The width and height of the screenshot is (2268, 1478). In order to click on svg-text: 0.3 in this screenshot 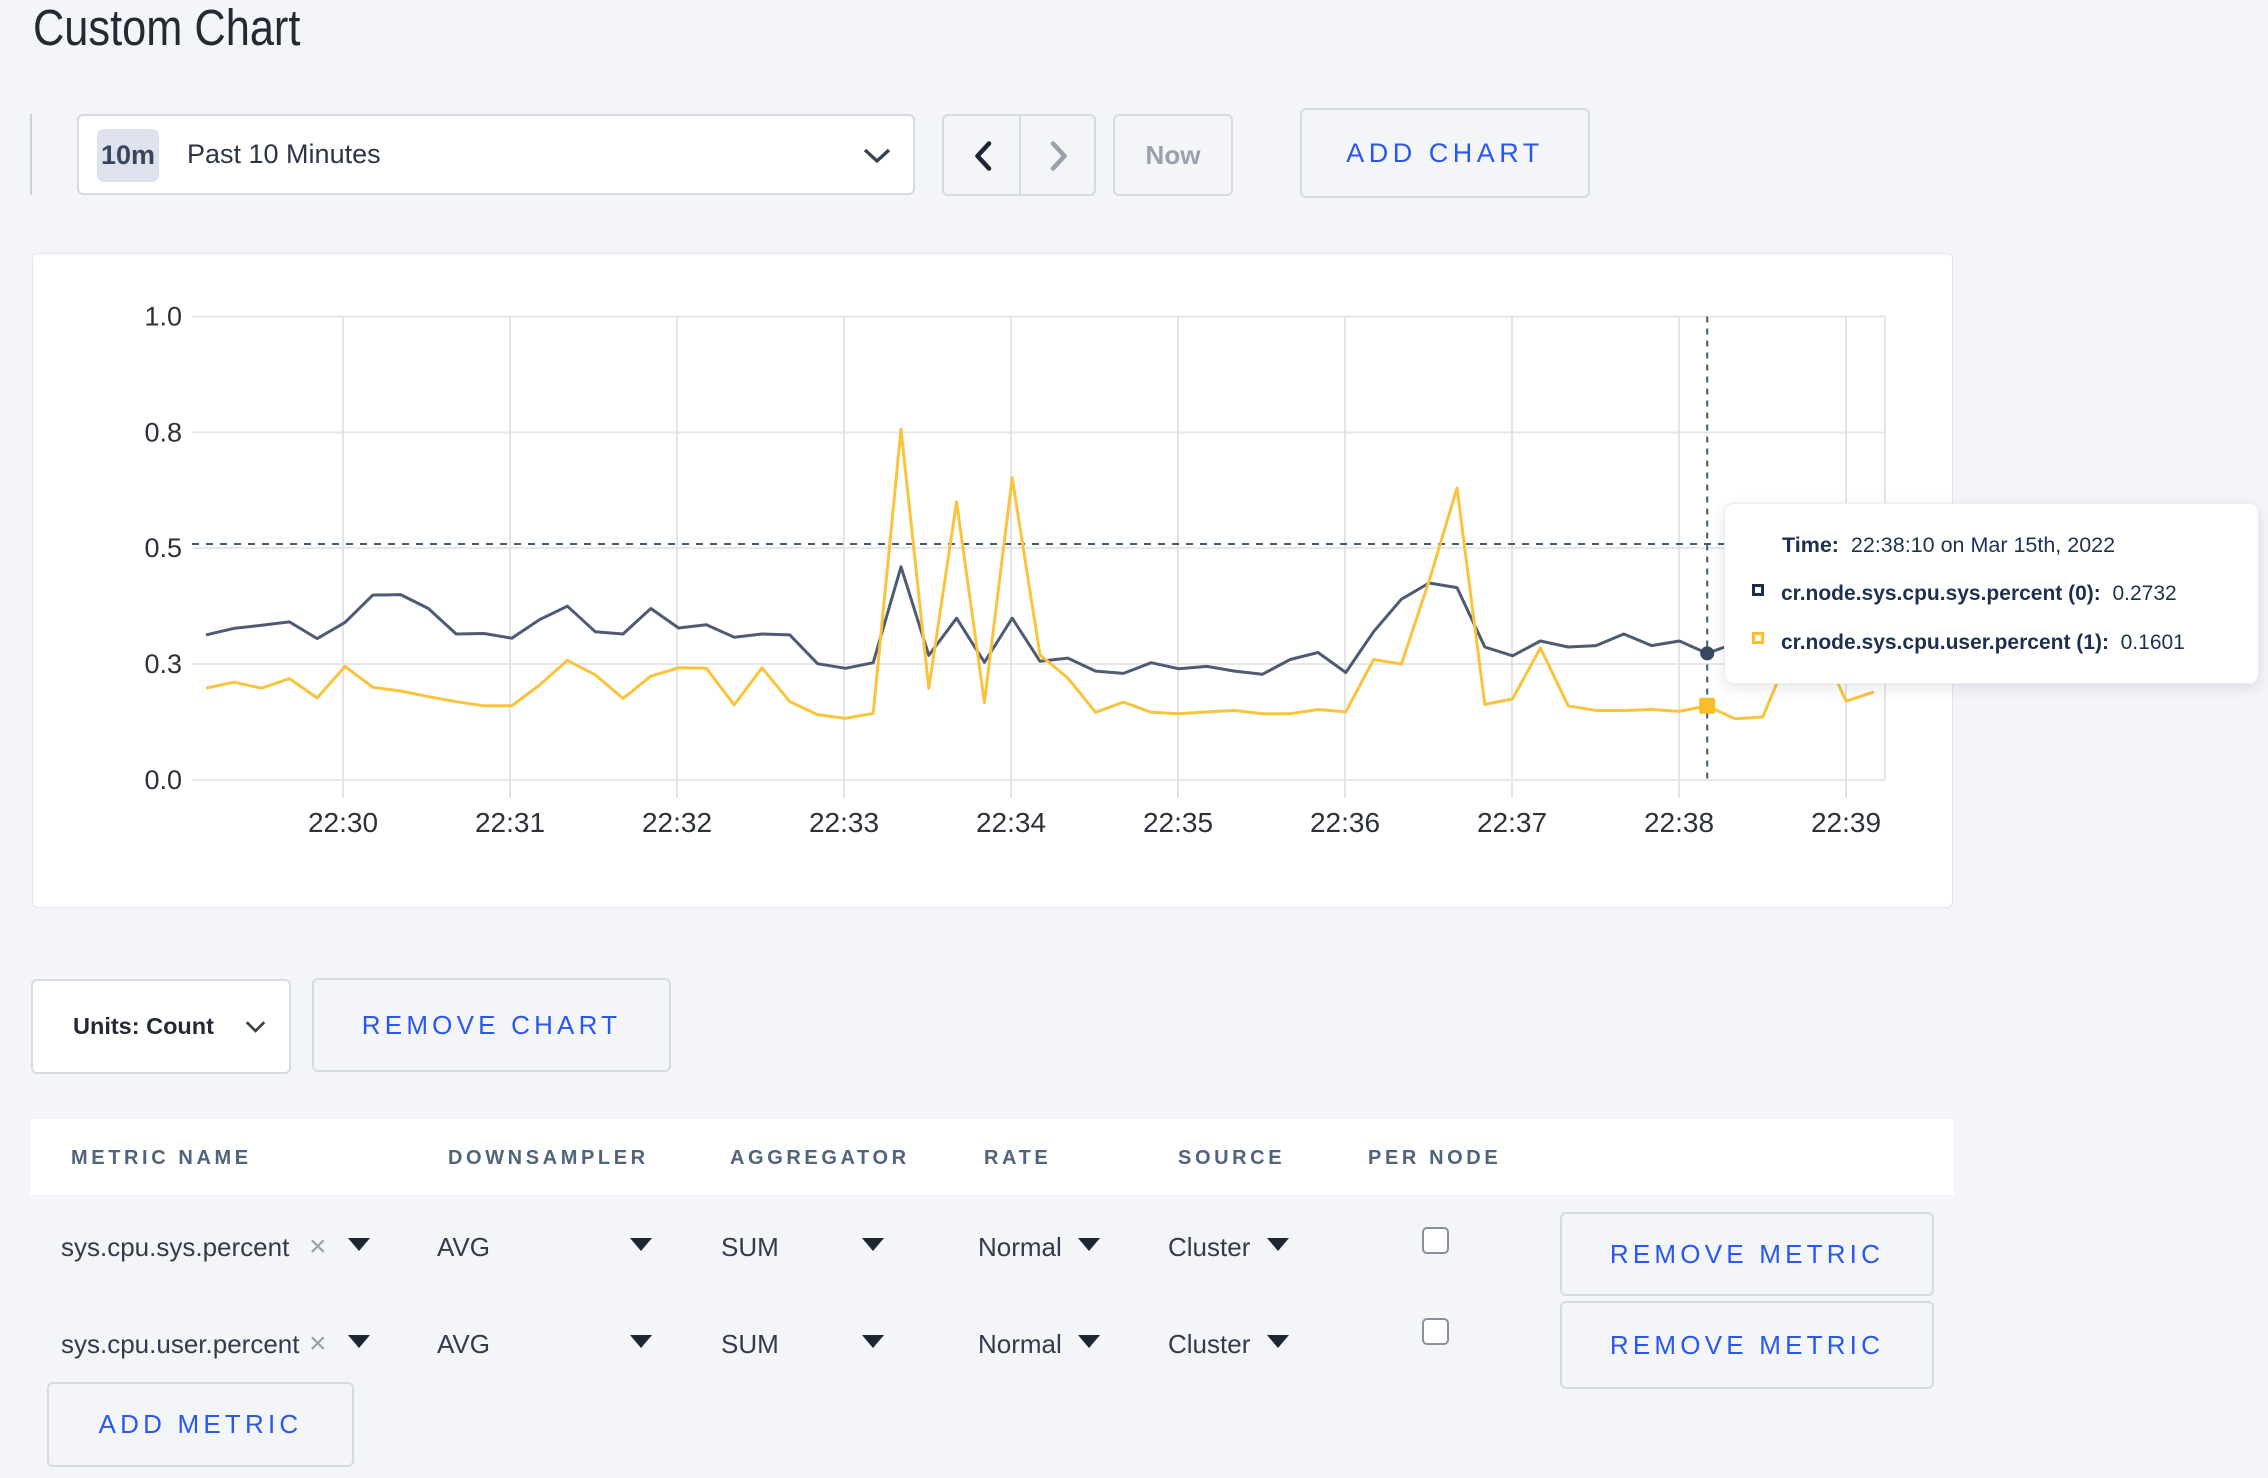, I will do `click(163, 664)`.